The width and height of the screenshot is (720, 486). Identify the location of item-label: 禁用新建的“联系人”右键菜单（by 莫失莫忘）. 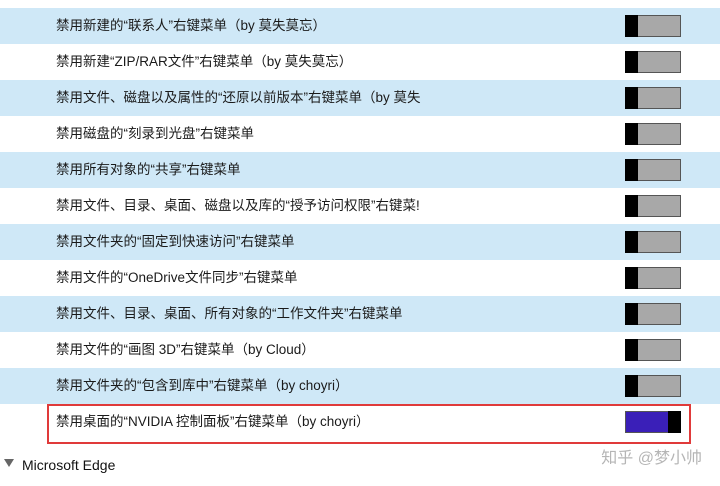
(191, 25).